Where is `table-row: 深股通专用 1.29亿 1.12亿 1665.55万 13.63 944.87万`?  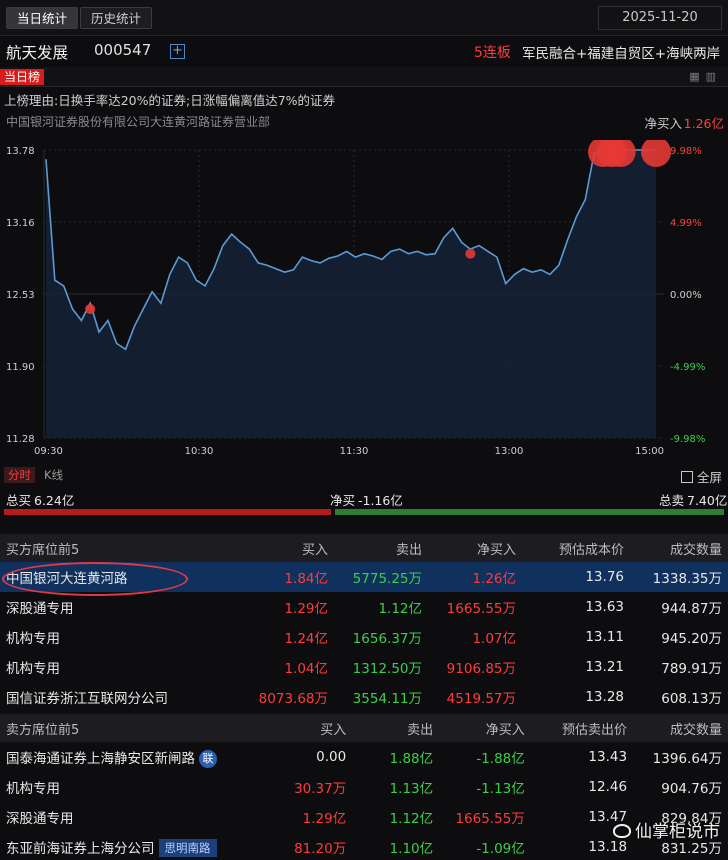
table-row: 深股通专用 1.29亿 1.12亿 1665.55万 13.63 944.87万 is located at coordinates (364, 607).